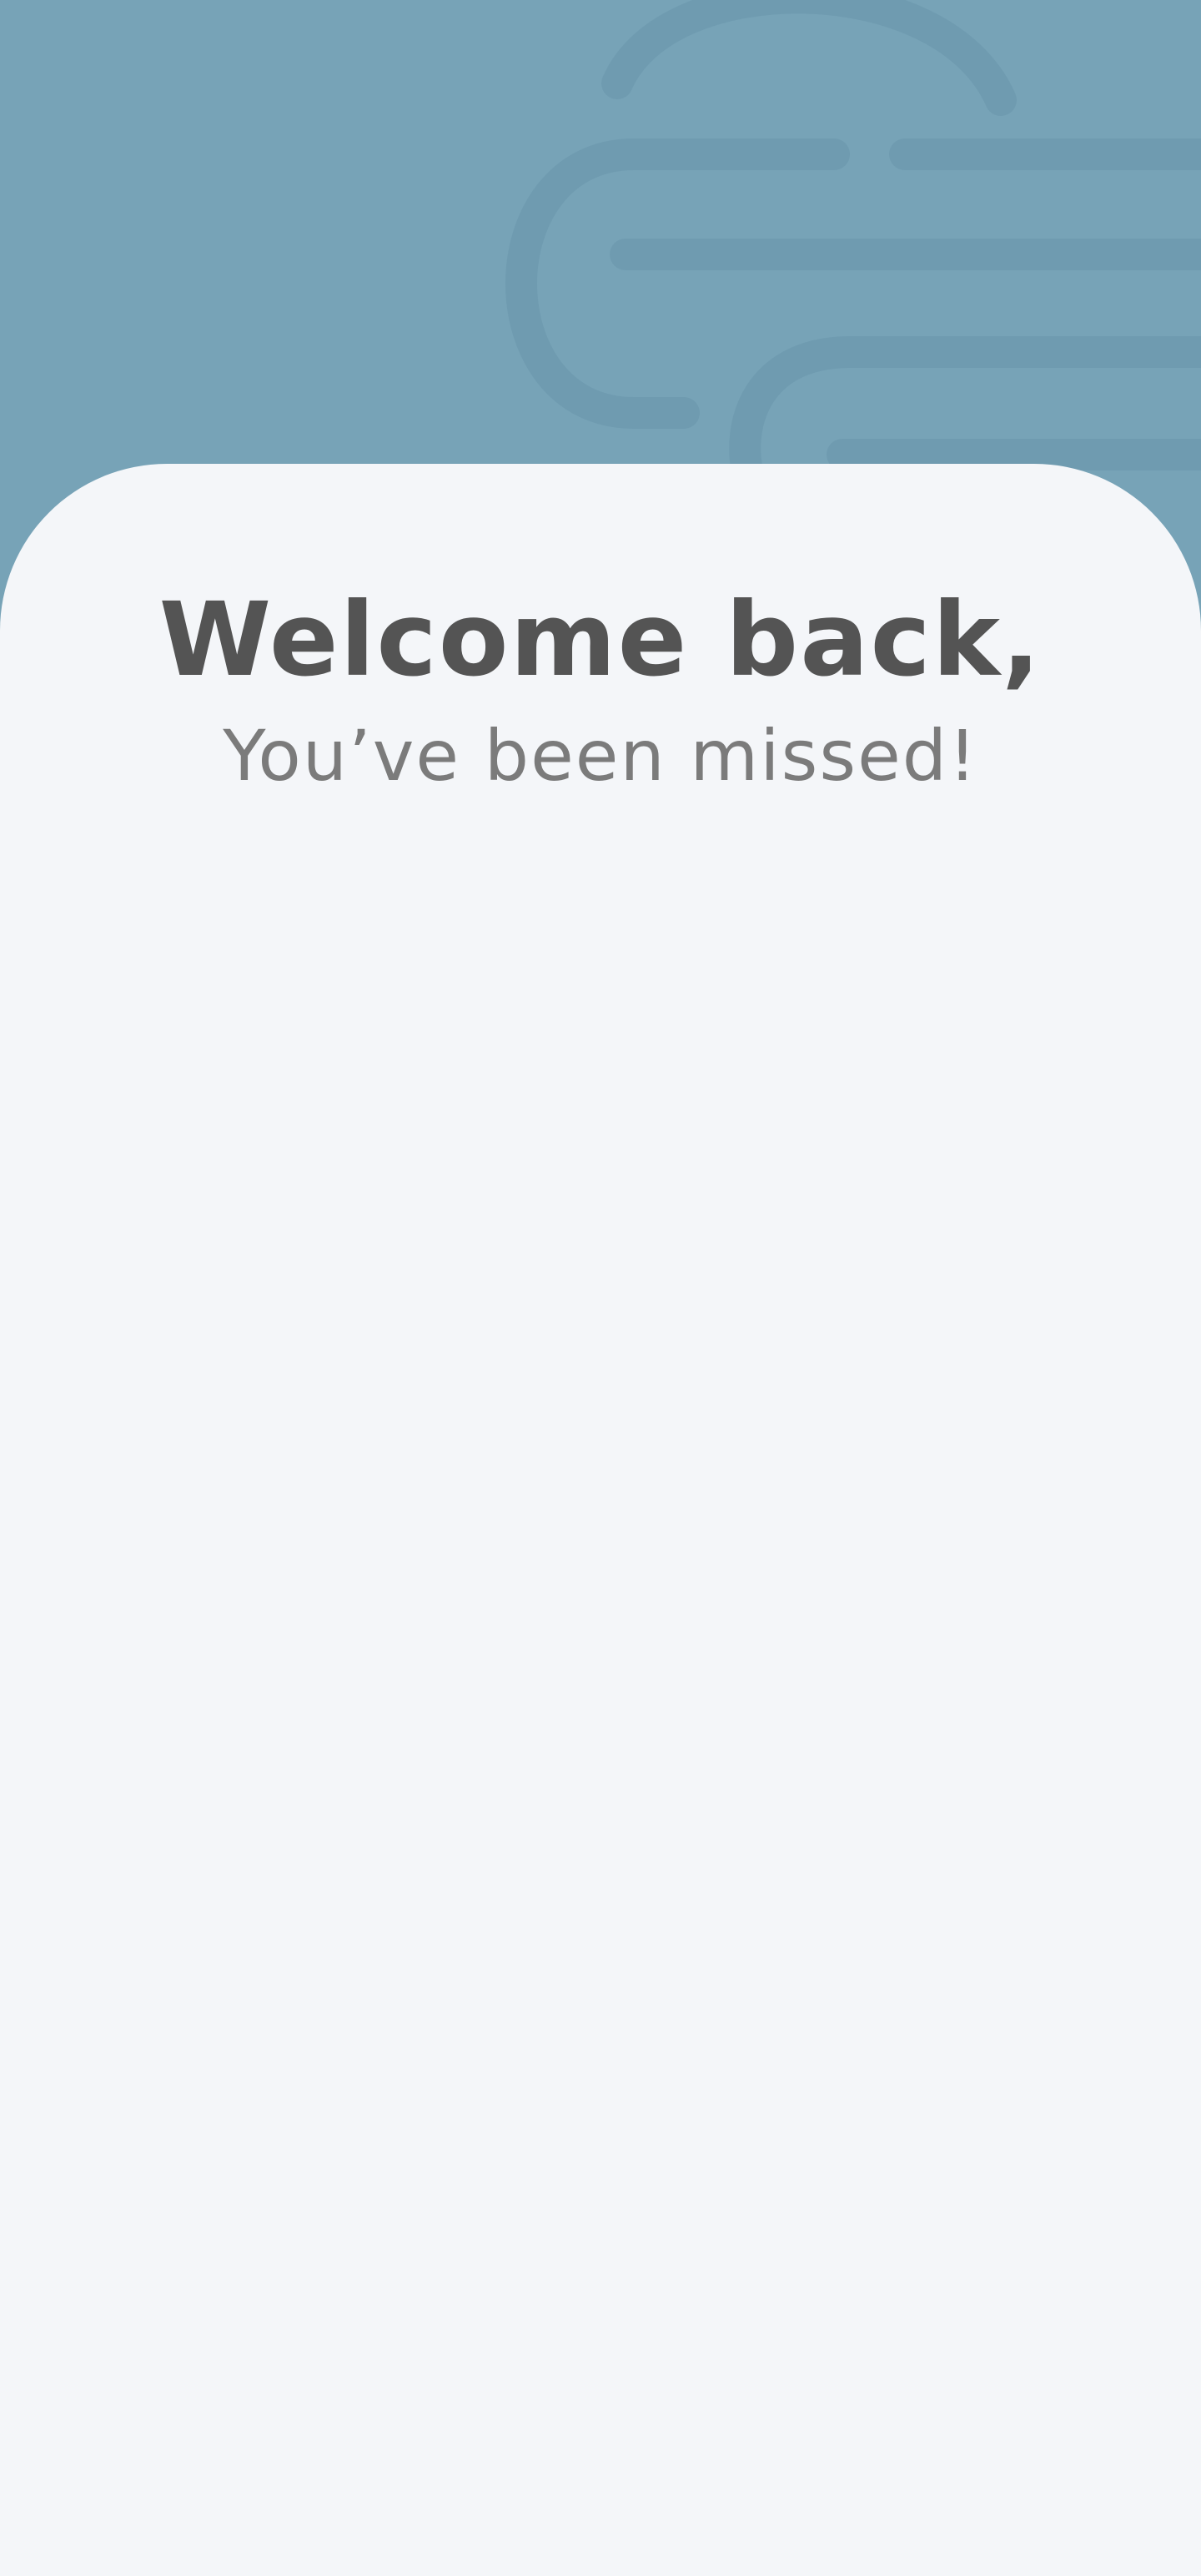  What do you see at coordinates (809, 58) in the screenshot?
I see `decoration-top-arc` at bounding box center [809, 58].